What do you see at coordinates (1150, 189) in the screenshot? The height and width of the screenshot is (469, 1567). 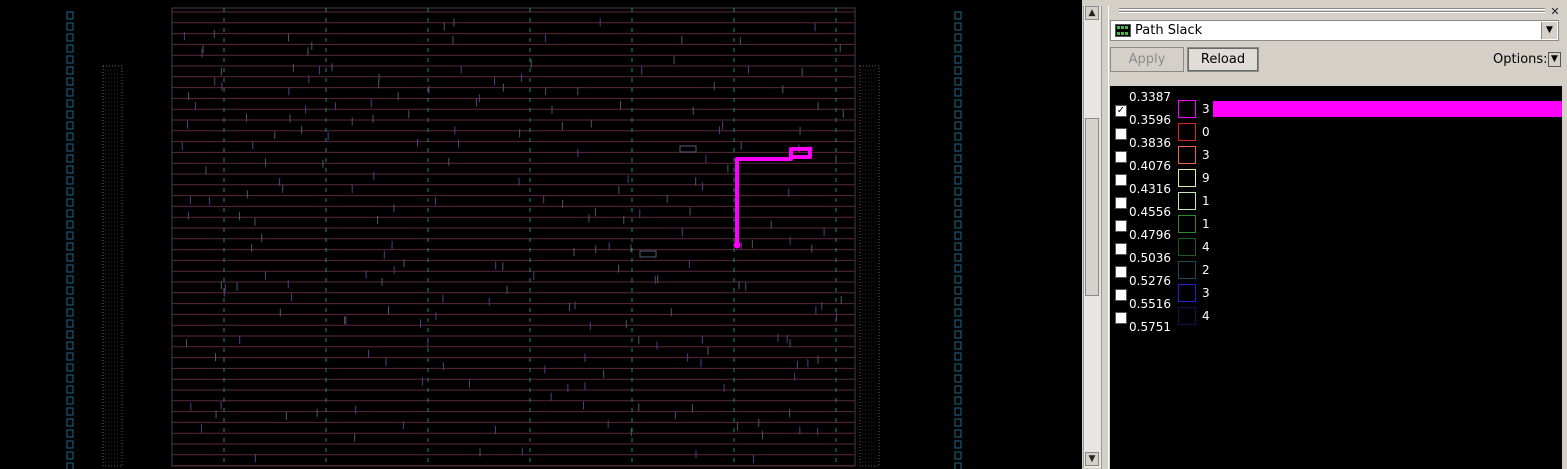 I see `legend-bound-label: 0.4316` at bounding box center [1150, 189].